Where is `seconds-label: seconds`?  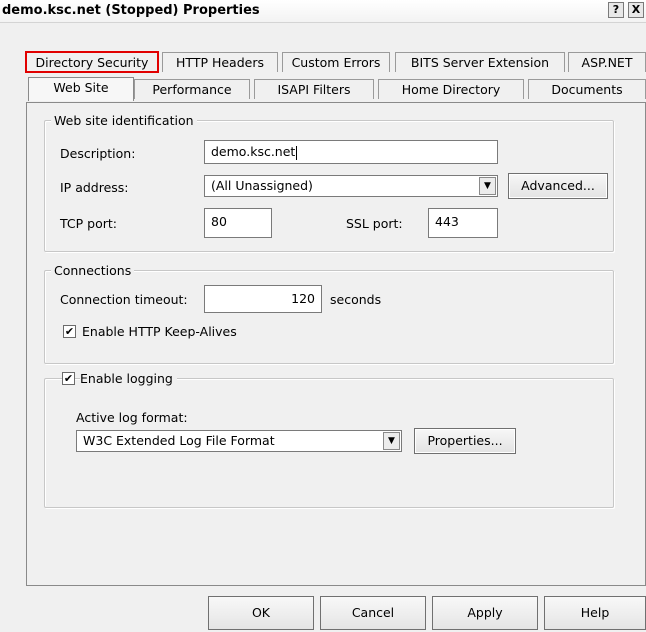
seconds-label: seconds is located at coordinates (356, 299).